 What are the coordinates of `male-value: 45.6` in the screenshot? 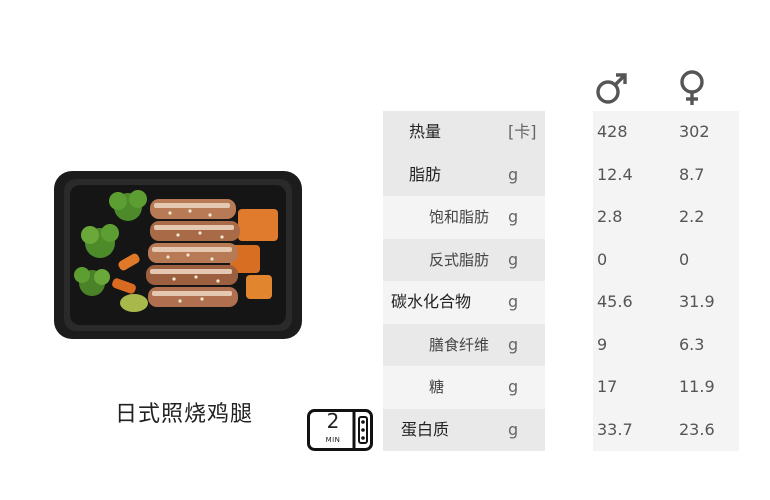 It's located at (615, 301).